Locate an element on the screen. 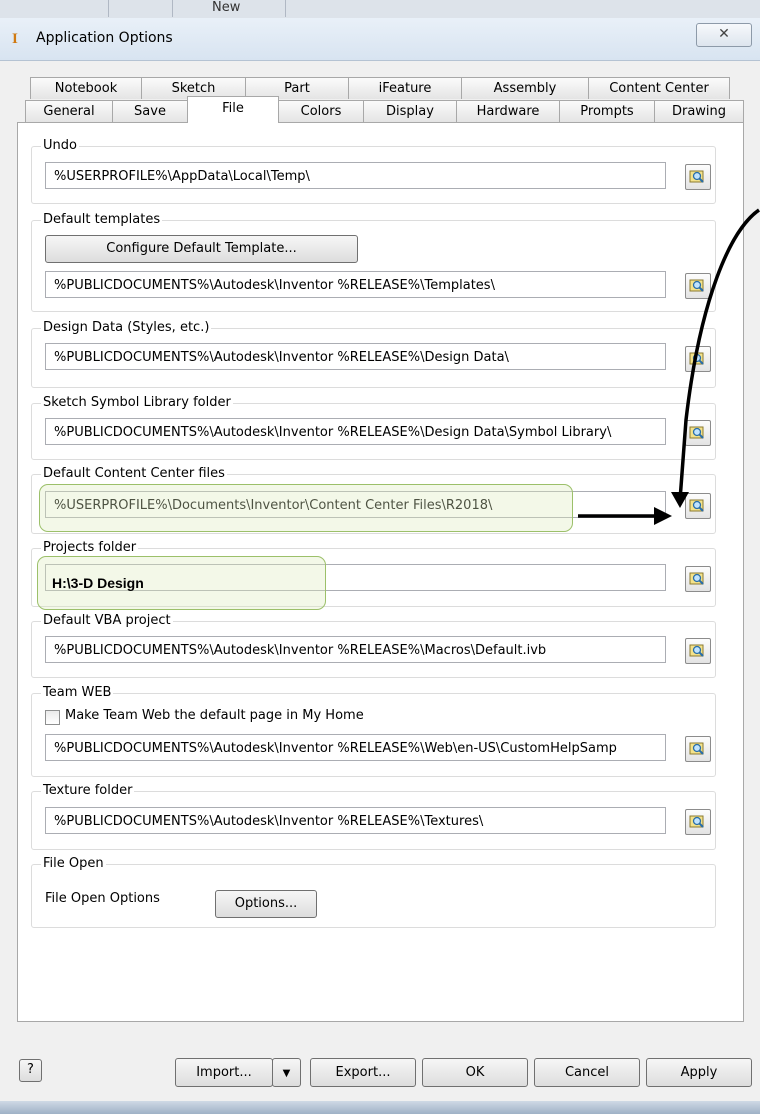 This screenshot has width=760, height=1114. annotation-arrows is located at coordinates (669, 366).